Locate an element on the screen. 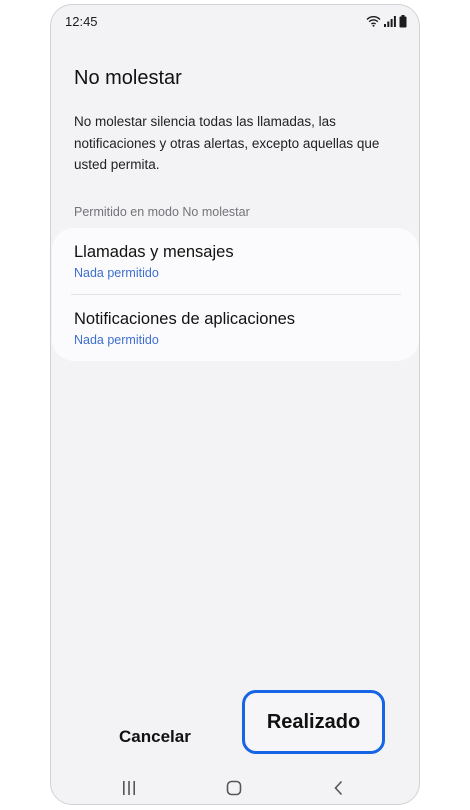 Image resolution: width=470 pixels, height=810 pixels. navigation-bar is located at coordinates (235, 787).